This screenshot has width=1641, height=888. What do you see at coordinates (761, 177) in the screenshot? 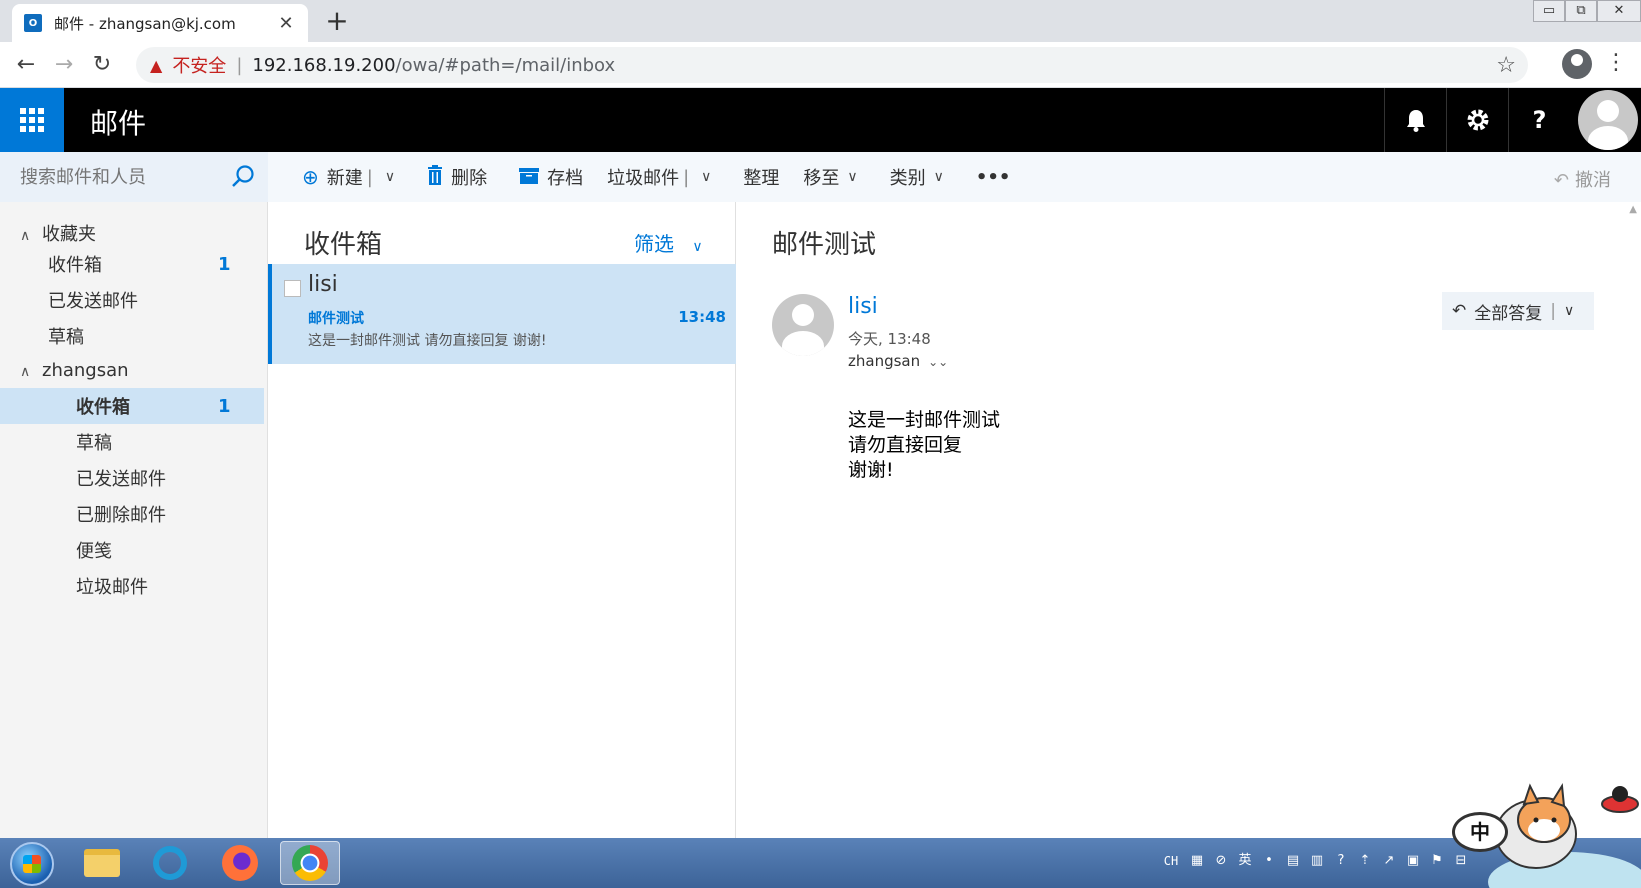
I see `sweep-button: 整理` at bounding box center [761, 177].